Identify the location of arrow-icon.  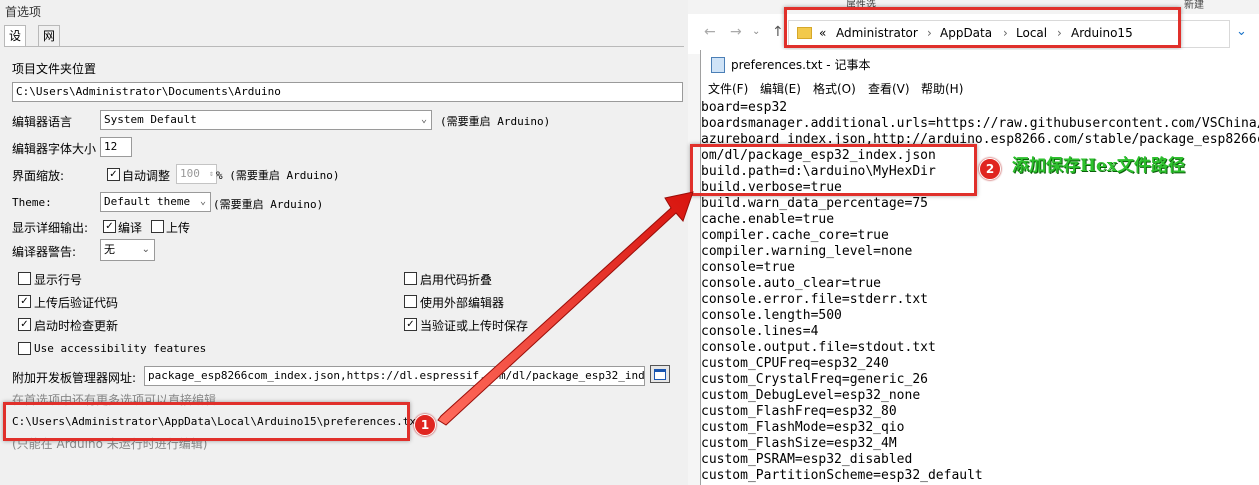
(565, 308).